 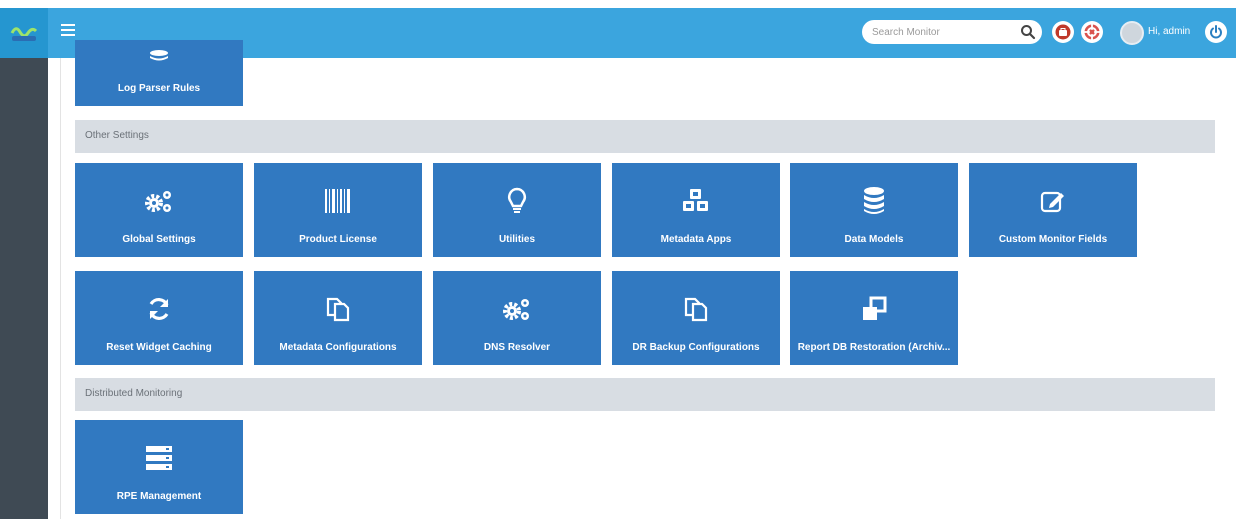 I want to click on edit-icon, so click(x=1053, y=201).